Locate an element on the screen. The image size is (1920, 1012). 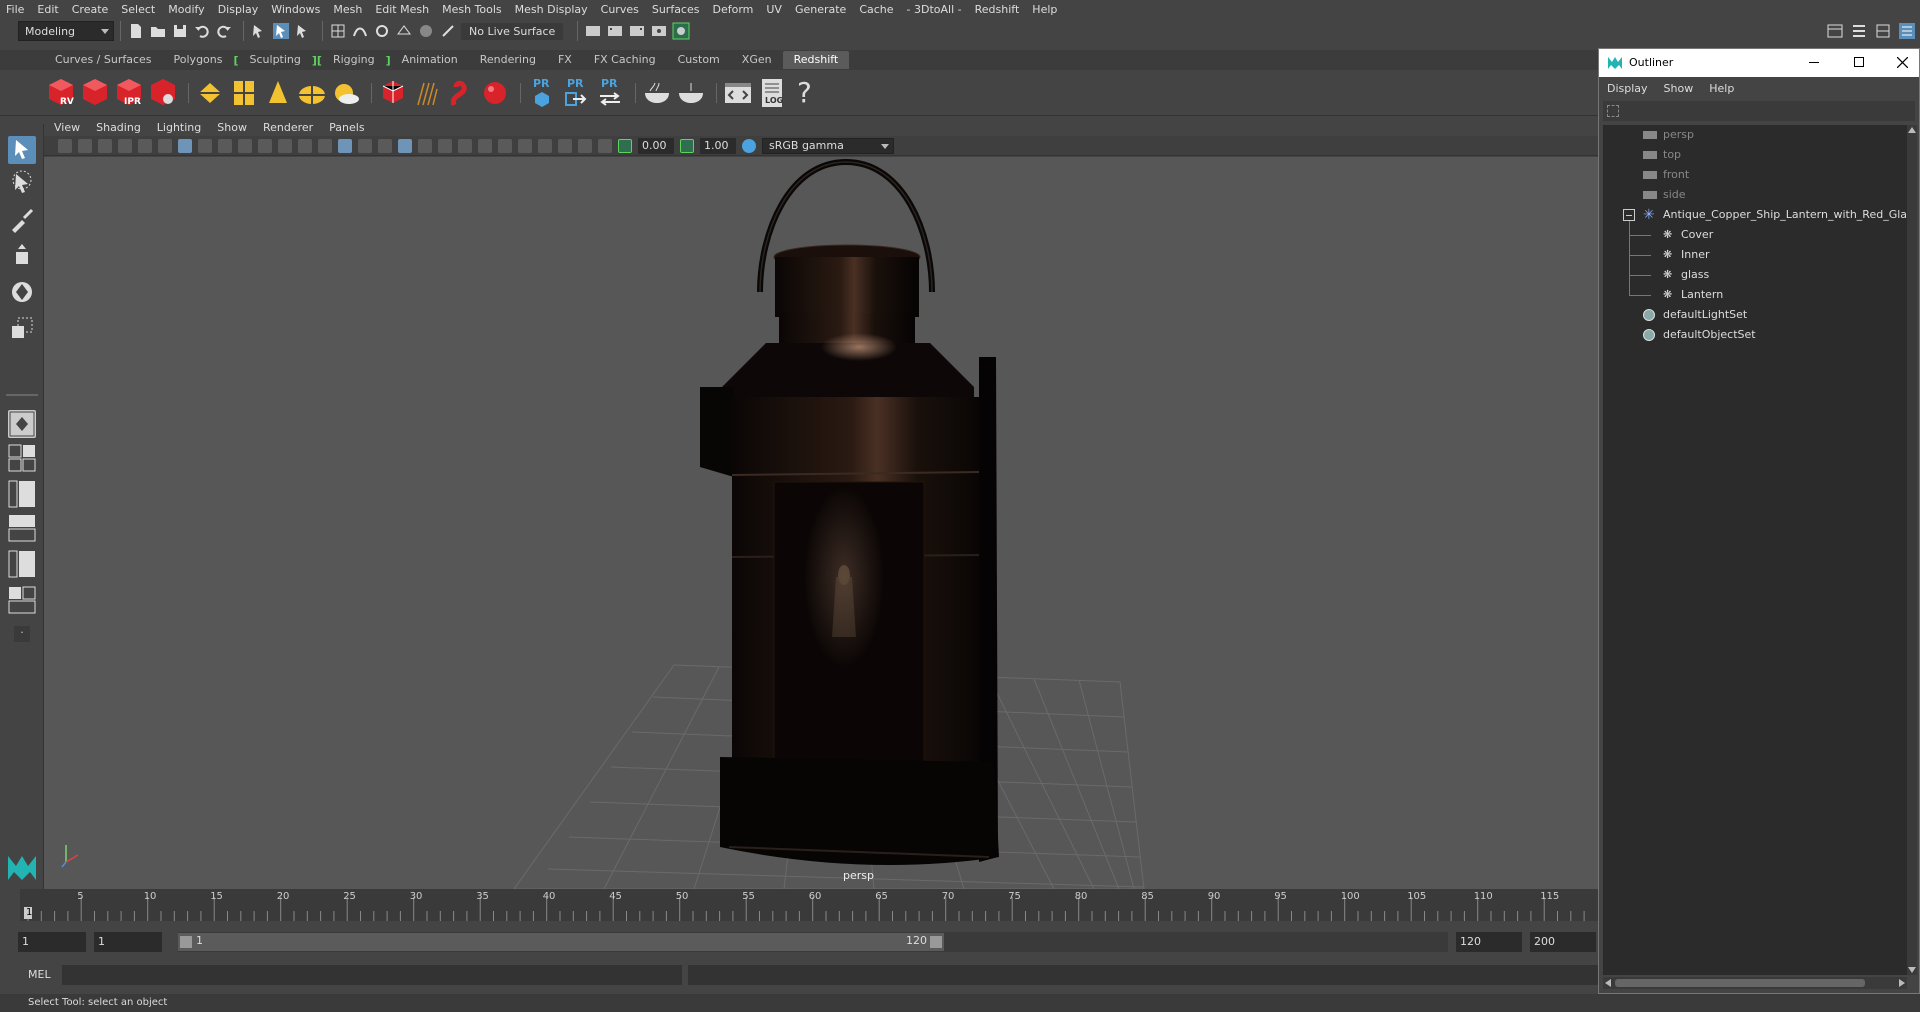
panel-menu-show: Show is located at coordinates (232, 127).